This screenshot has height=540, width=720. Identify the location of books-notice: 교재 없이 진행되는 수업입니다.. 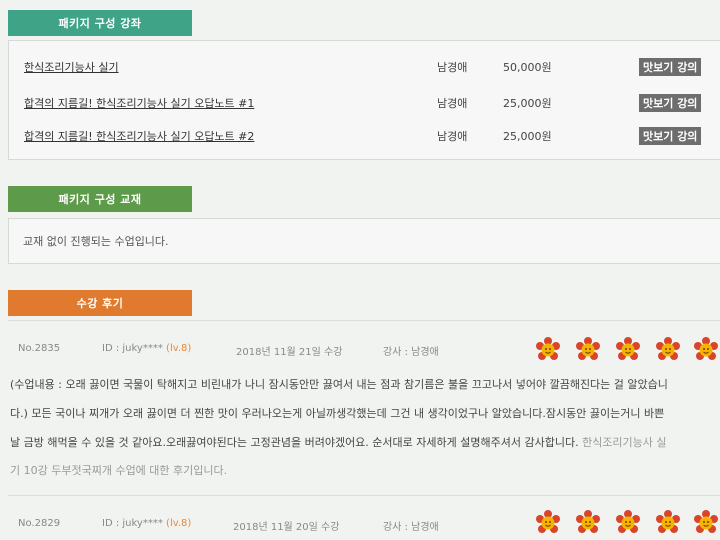
(96, 241).